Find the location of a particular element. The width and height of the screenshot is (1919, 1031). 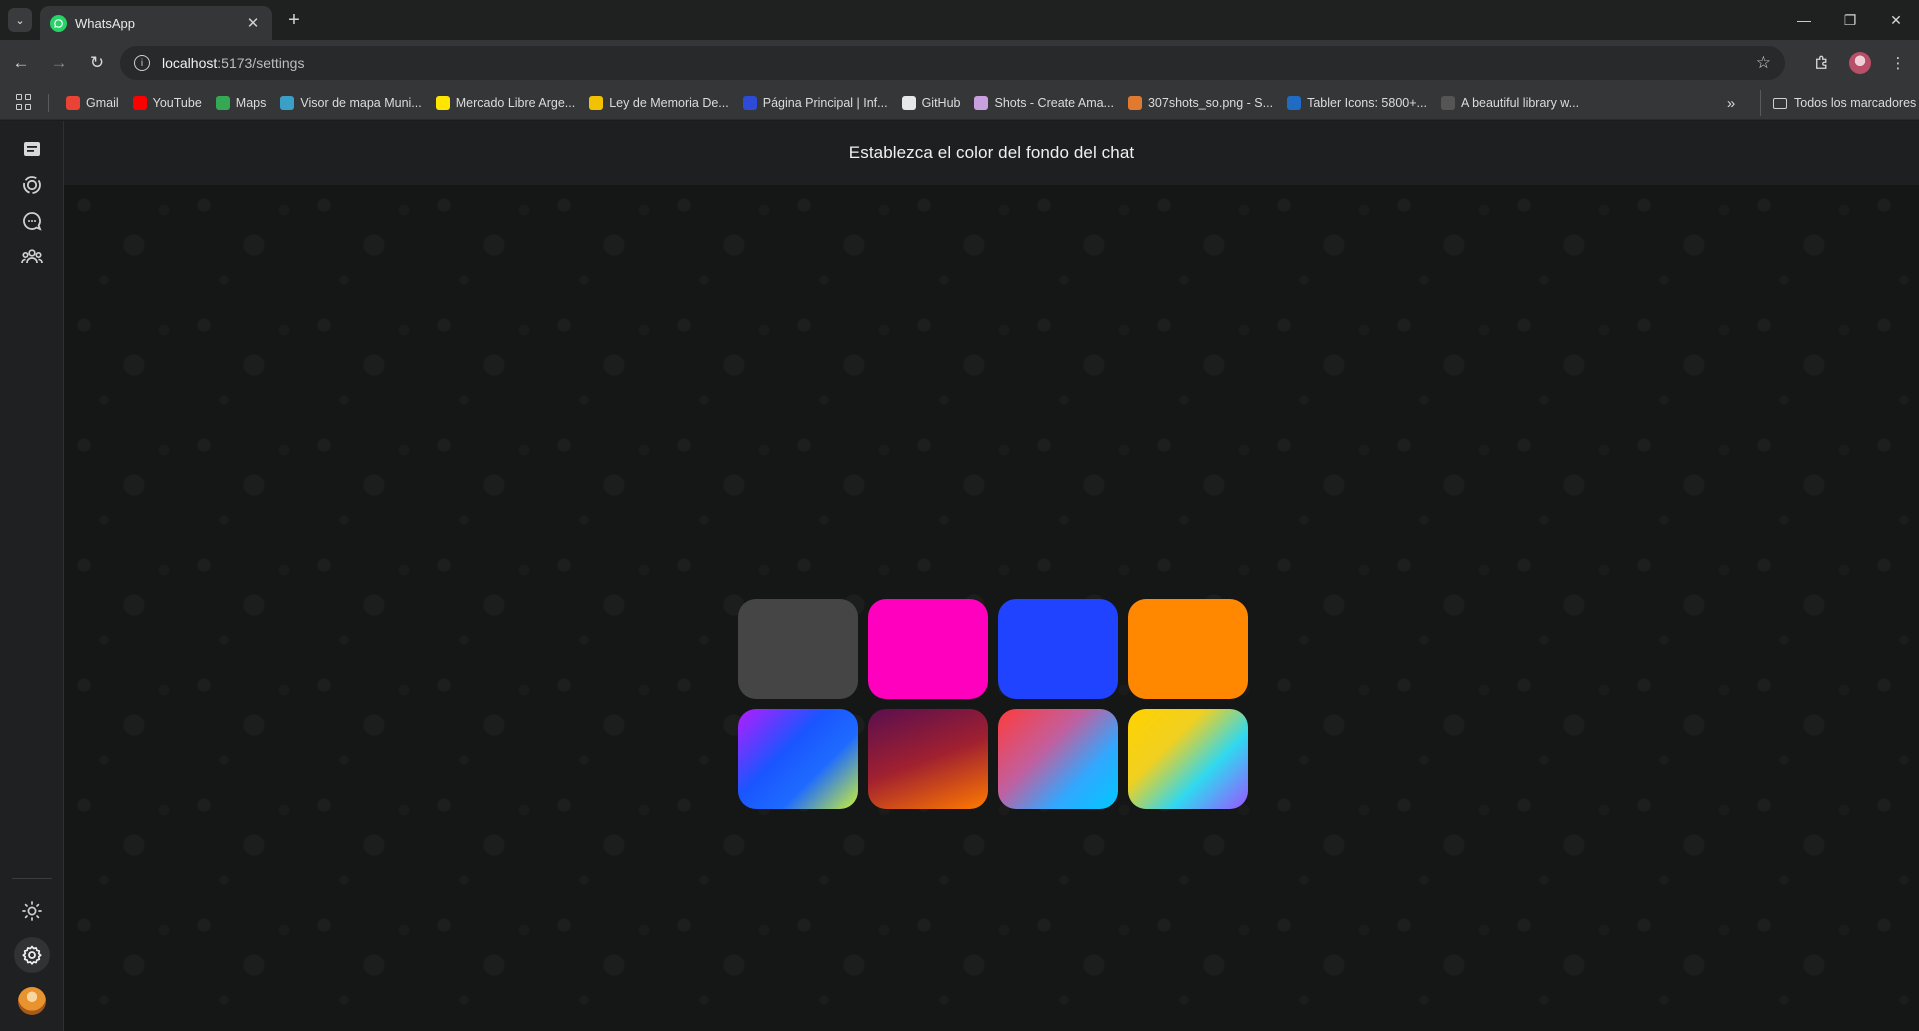

chats-icon is located at coordinates (32, 149).